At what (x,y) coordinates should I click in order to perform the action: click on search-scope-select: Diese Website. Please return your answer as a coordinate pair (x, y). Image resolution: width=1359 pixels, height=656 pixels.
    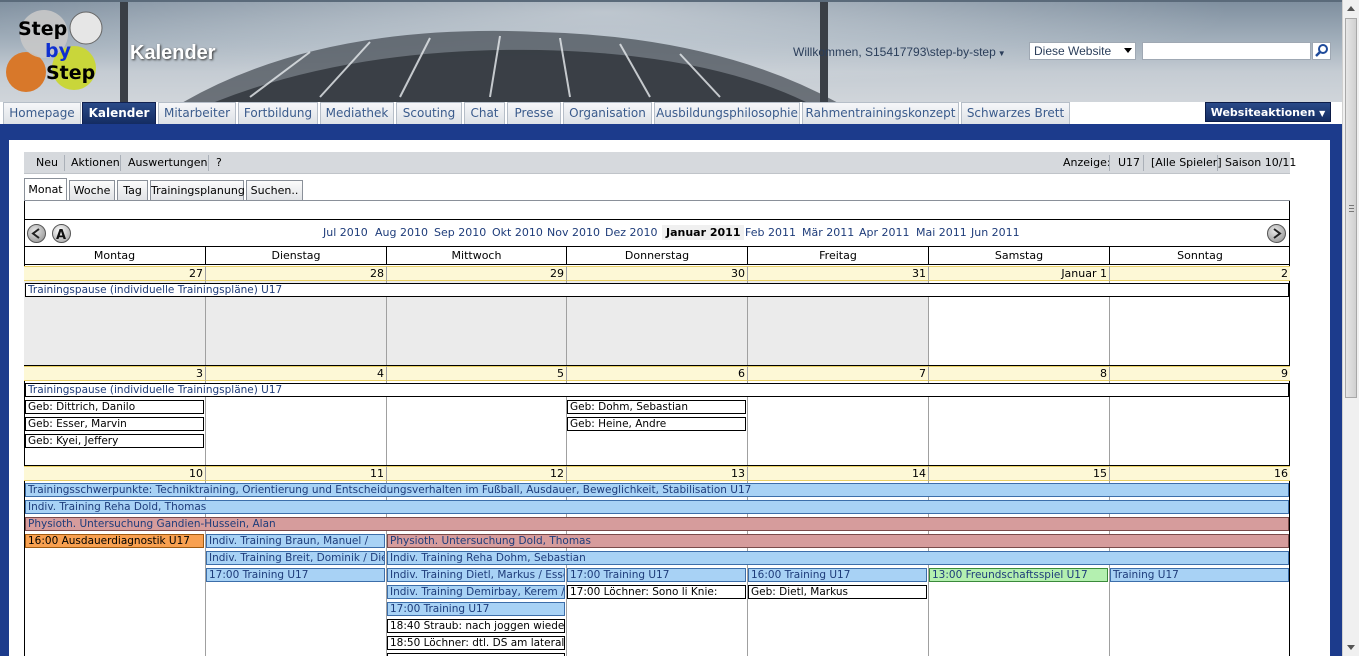
    Looking at the image, I should click on (1082, 51).